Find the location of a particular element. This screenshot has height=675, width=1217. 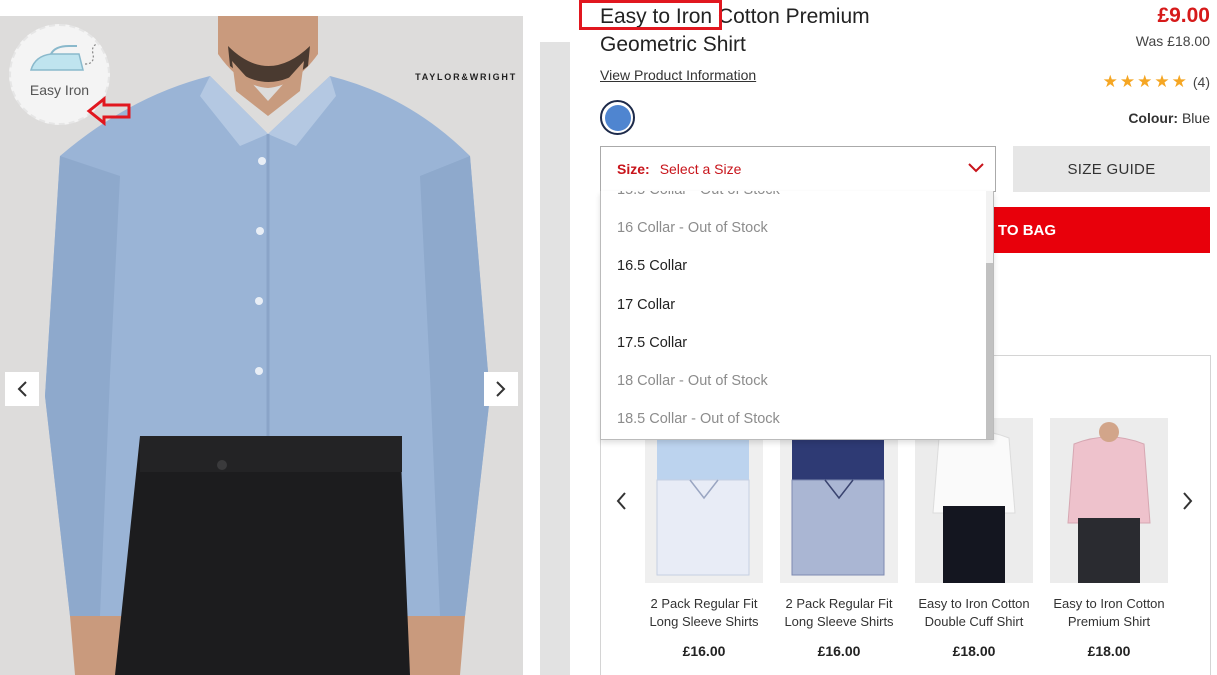

colour-indicator: Colour: Blue is located at coordinates (1169, 118).